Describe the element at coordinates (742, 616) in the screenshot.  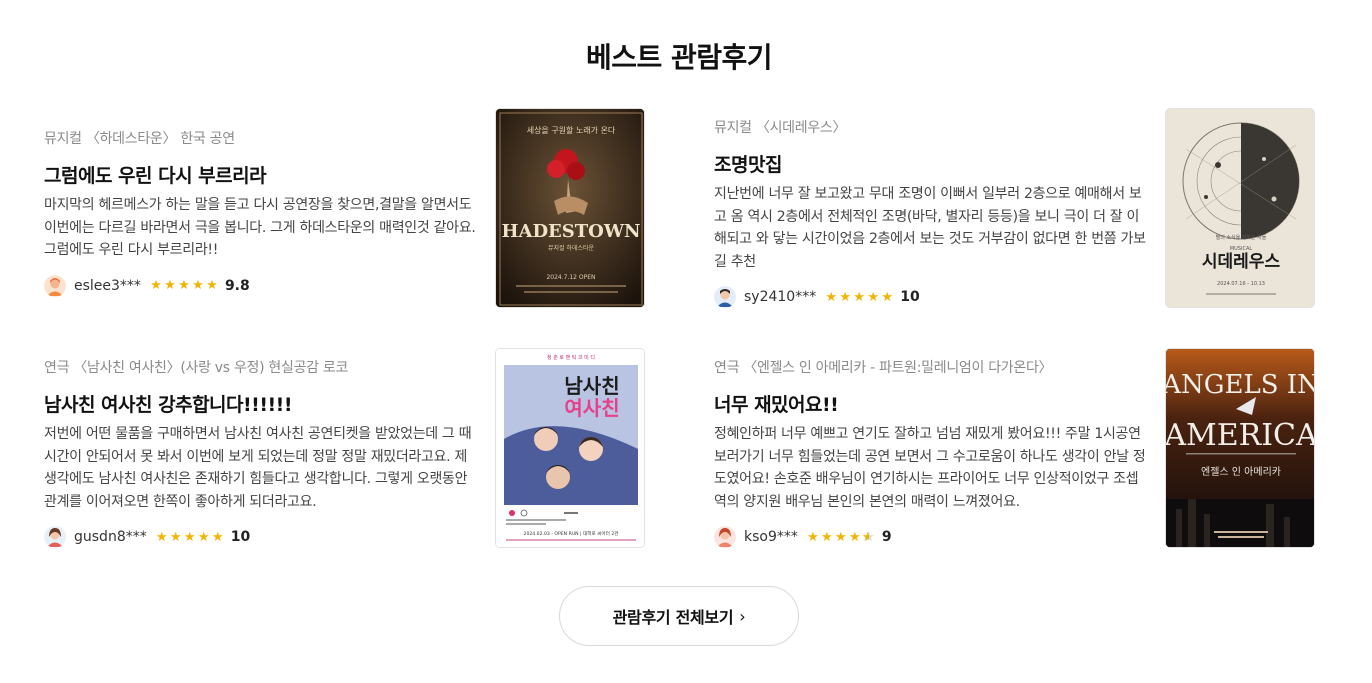
I see `chevron-right-icon: ›` at that location.